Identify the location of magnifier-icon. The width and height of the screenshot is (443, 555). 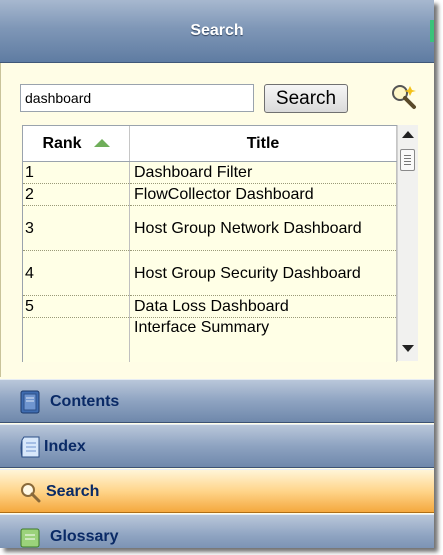
(31, 493).